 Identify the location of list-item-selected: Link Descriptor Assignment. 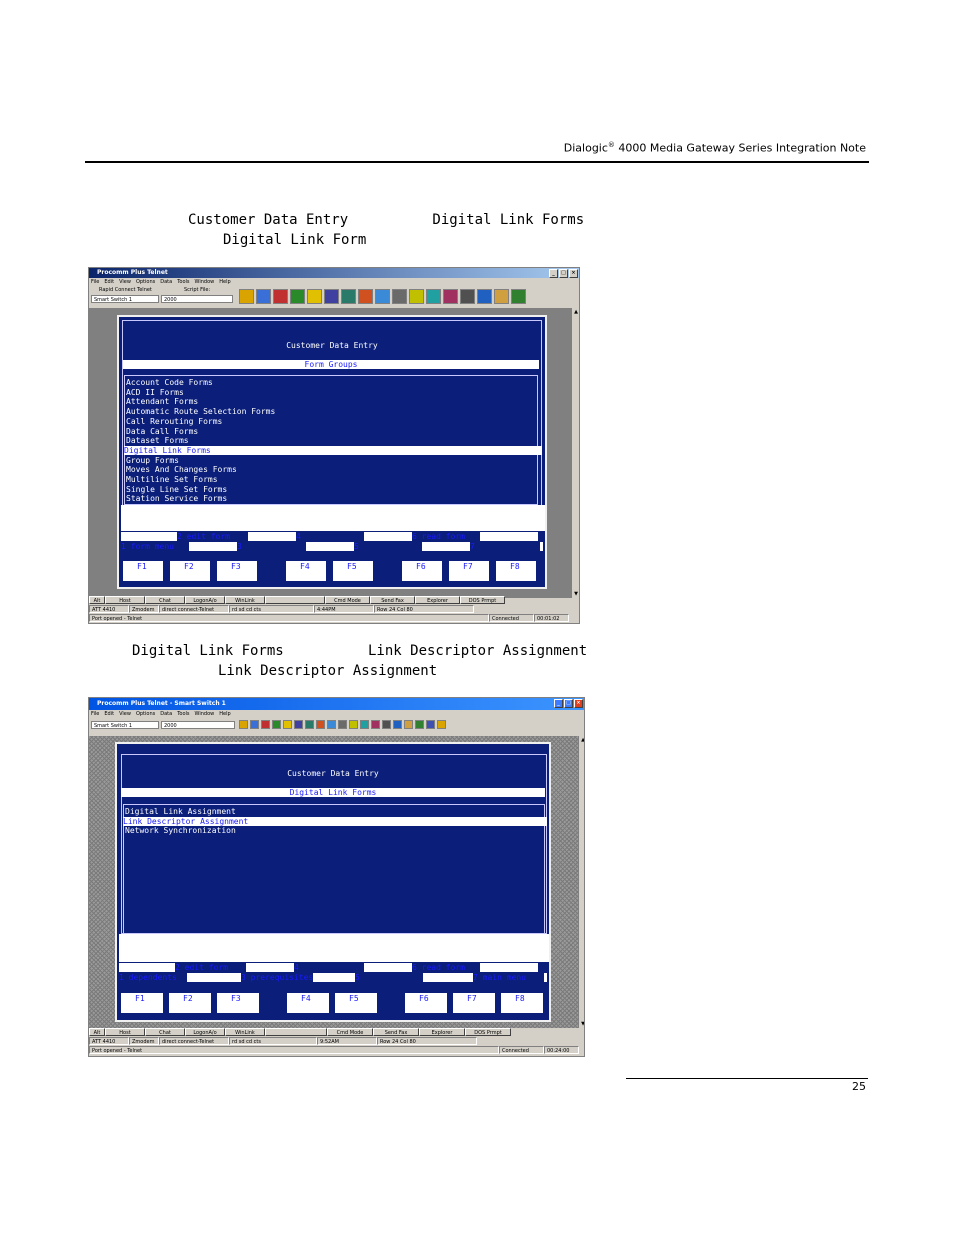
(335, 821).